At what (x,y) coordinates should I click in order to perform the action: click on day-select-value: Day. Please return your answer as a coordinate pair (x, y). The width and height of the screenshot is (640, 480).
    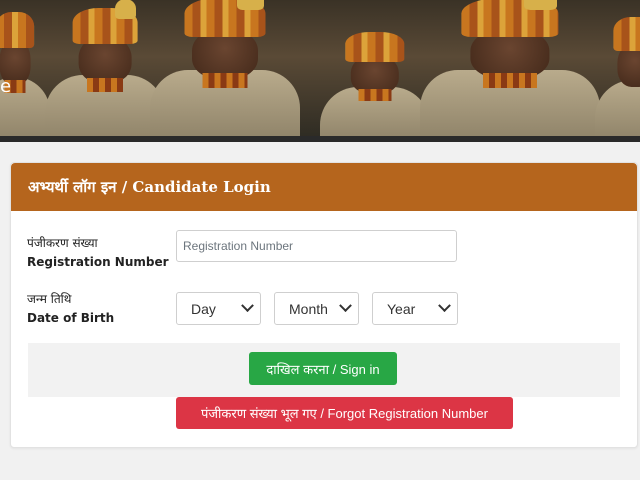
    Looking at the image, I should click on (203, 308).